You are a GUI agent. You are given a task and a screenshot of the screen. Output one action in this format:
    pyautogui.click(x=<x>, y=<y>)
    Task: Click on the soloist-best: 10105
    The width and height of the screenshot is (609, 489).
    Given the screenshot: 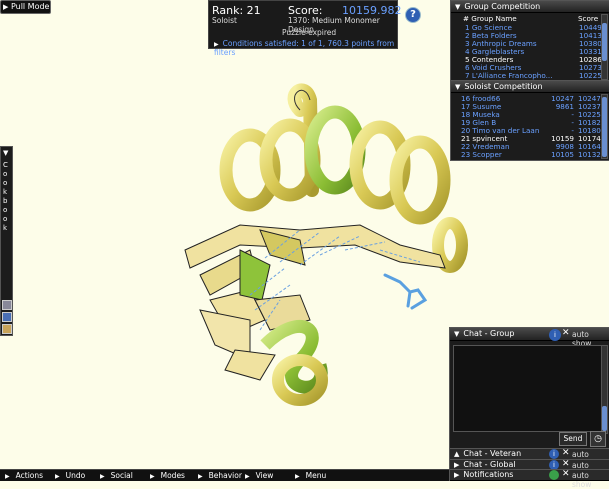 What is the action you would take?
    pyautogui.click(x=562, y=154)
    